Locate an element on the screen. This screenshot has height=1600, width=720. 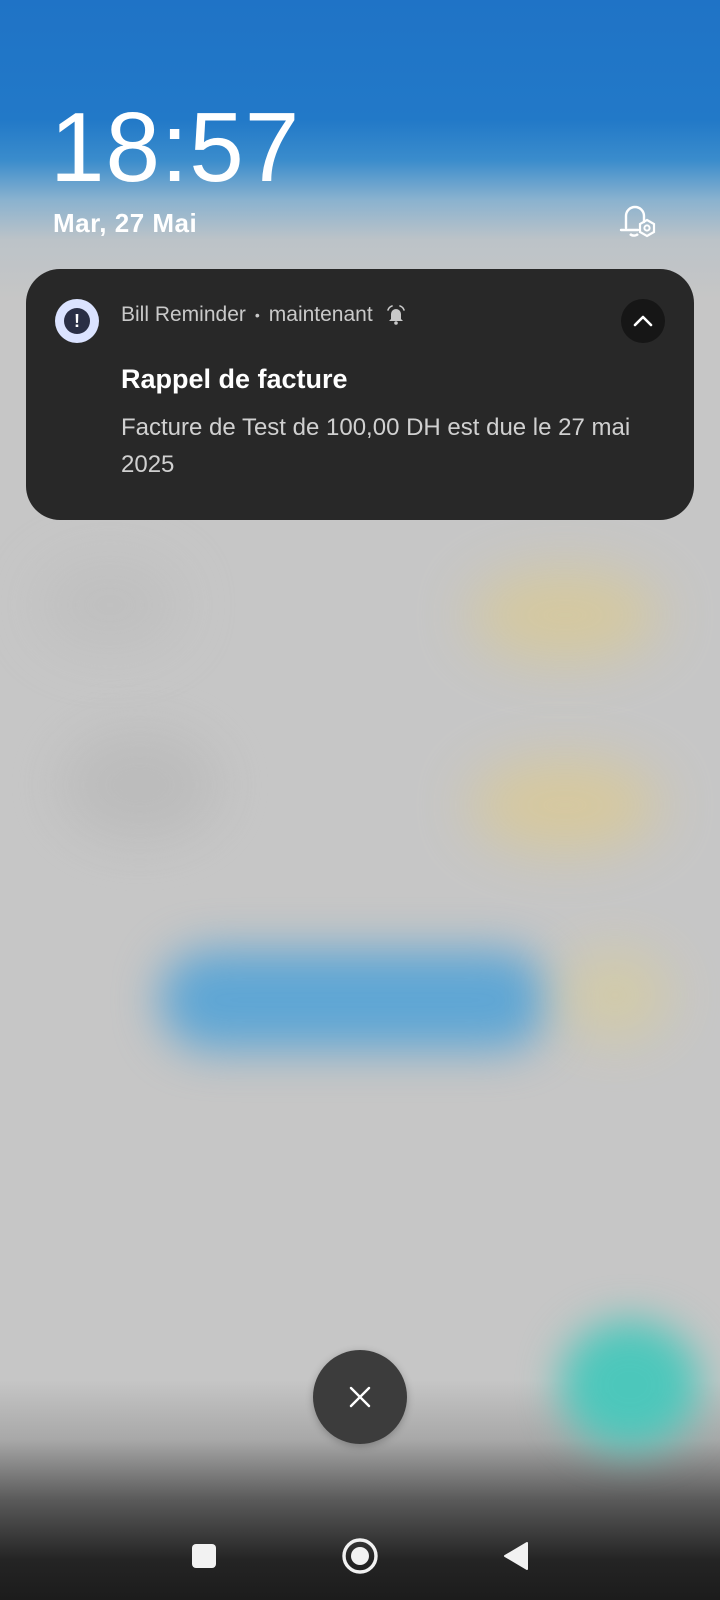
exclamation-icon: ! is located at coordinates (77, 321).